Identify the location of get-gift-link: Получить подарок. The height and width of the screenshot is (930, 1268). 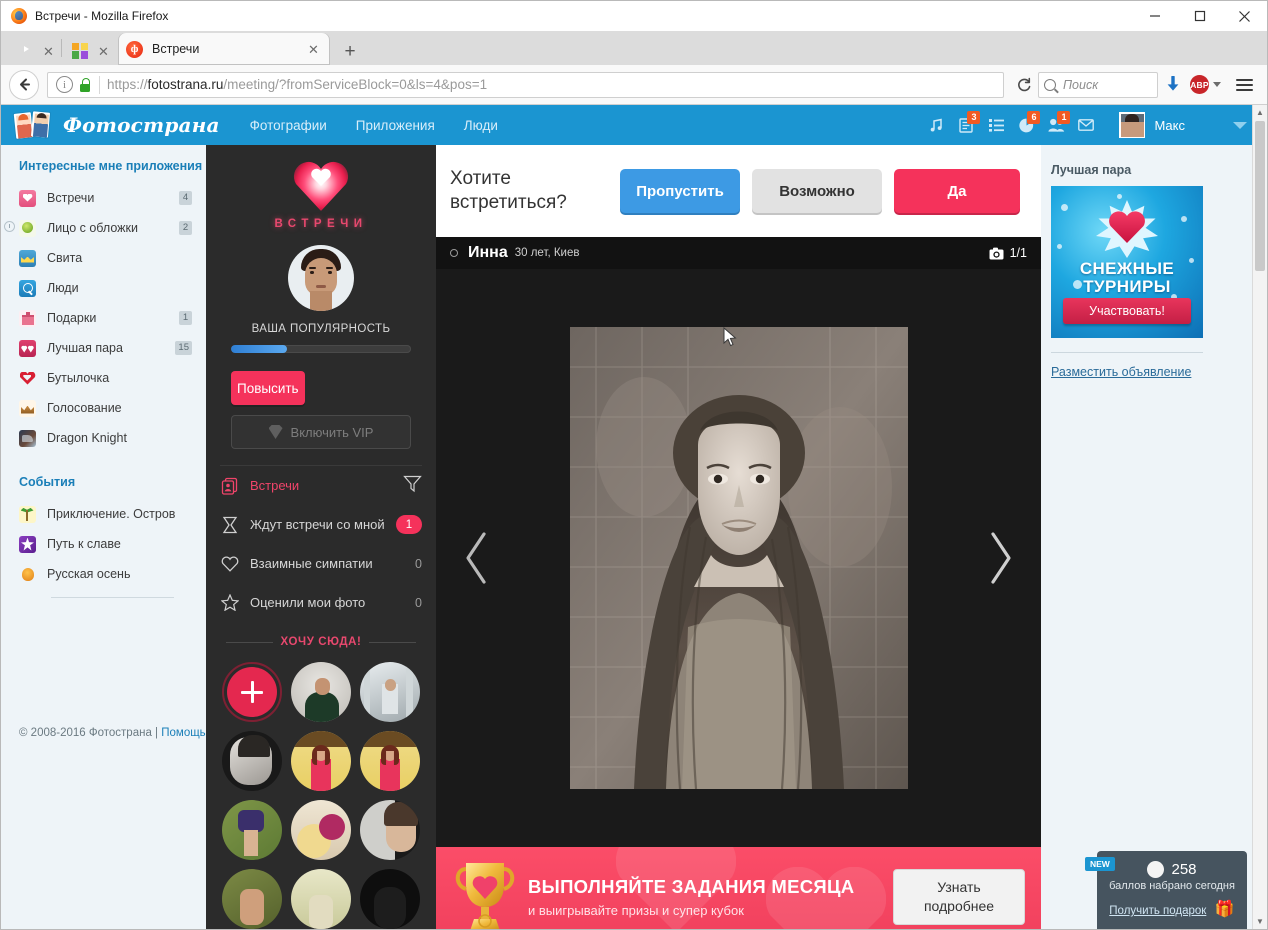
(1157, 911).